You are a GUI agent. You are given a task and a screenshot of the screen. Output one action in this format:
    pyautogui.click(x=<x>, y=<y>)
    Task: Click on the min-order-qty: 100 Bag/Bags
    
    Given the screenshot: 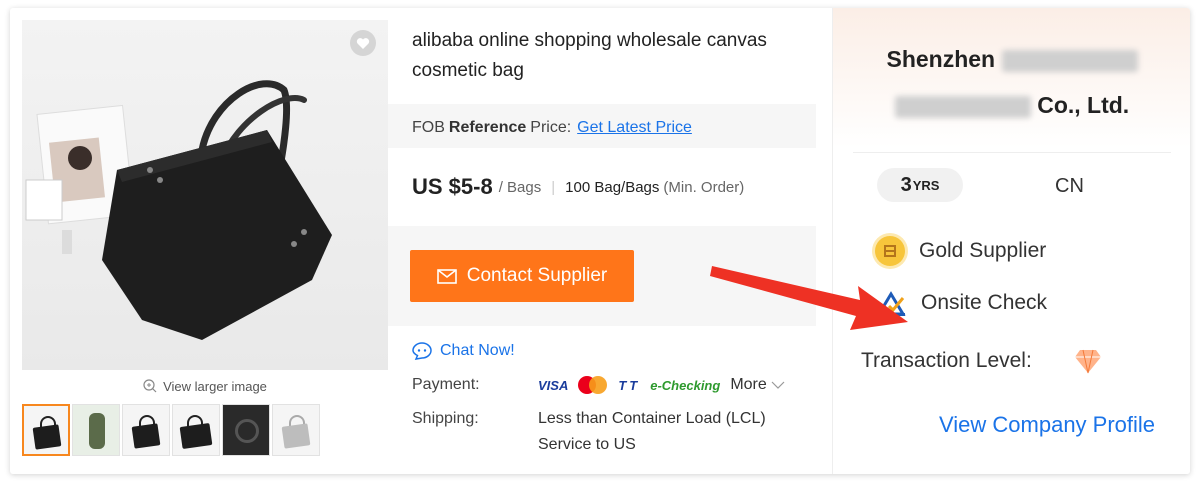 What is the action you would take?
    pyautogui.click(x=612, y=187)
    